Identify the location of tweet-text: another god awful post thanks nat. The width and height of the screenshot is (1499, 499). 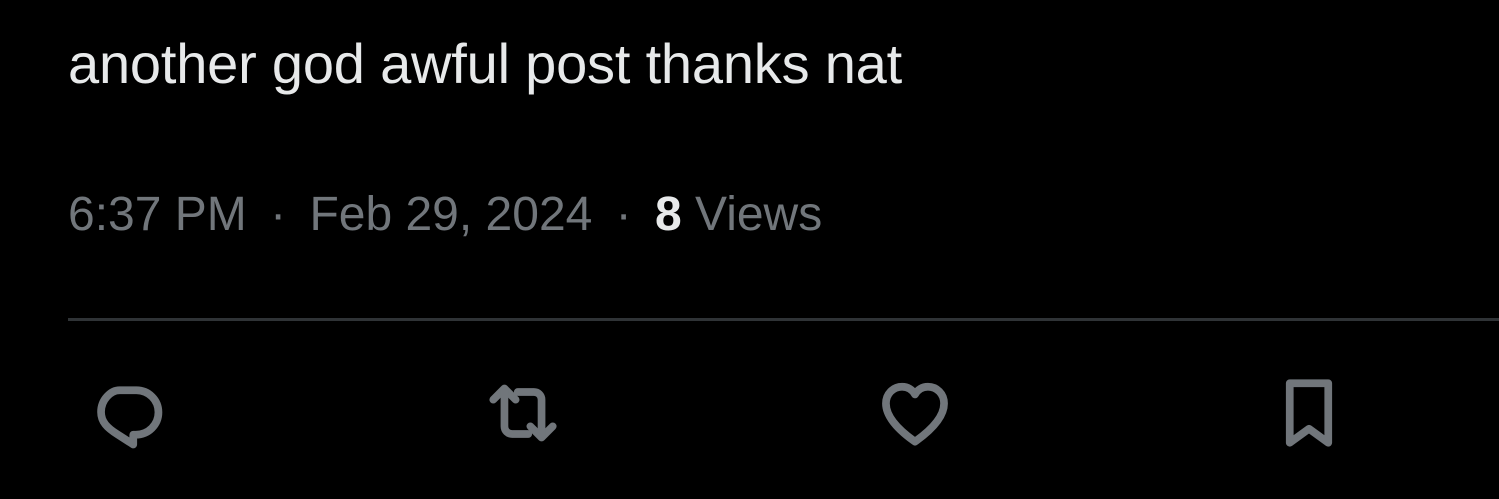
(485, 63).